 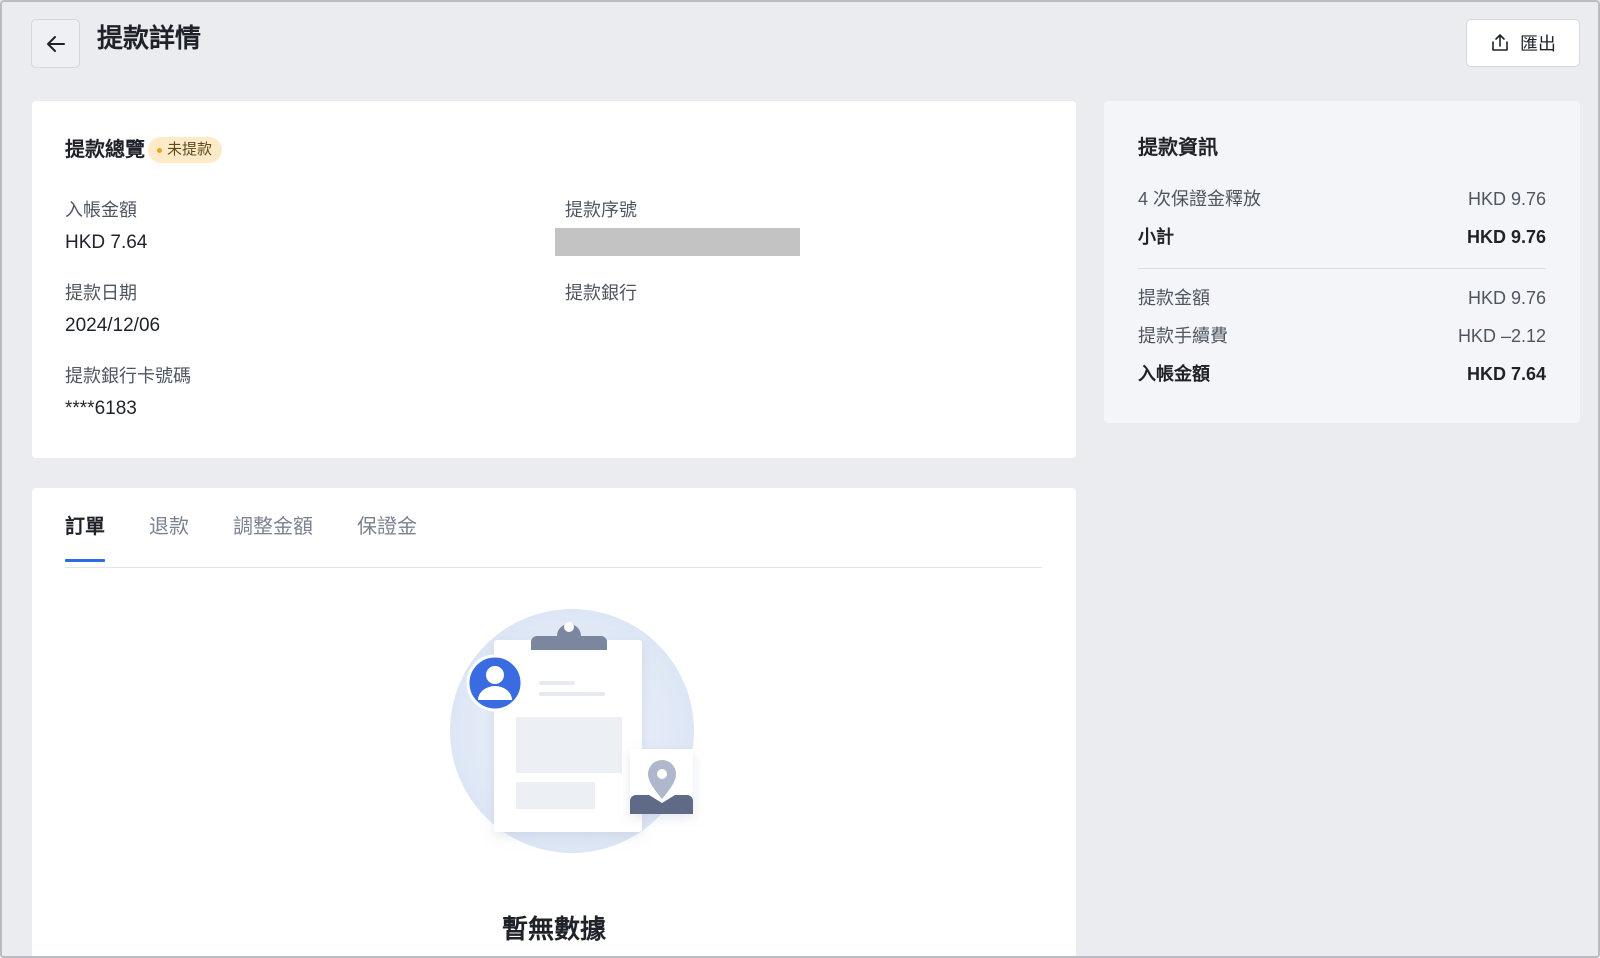 I want to click on arrow-left-icon, so click(x=55, y=43).